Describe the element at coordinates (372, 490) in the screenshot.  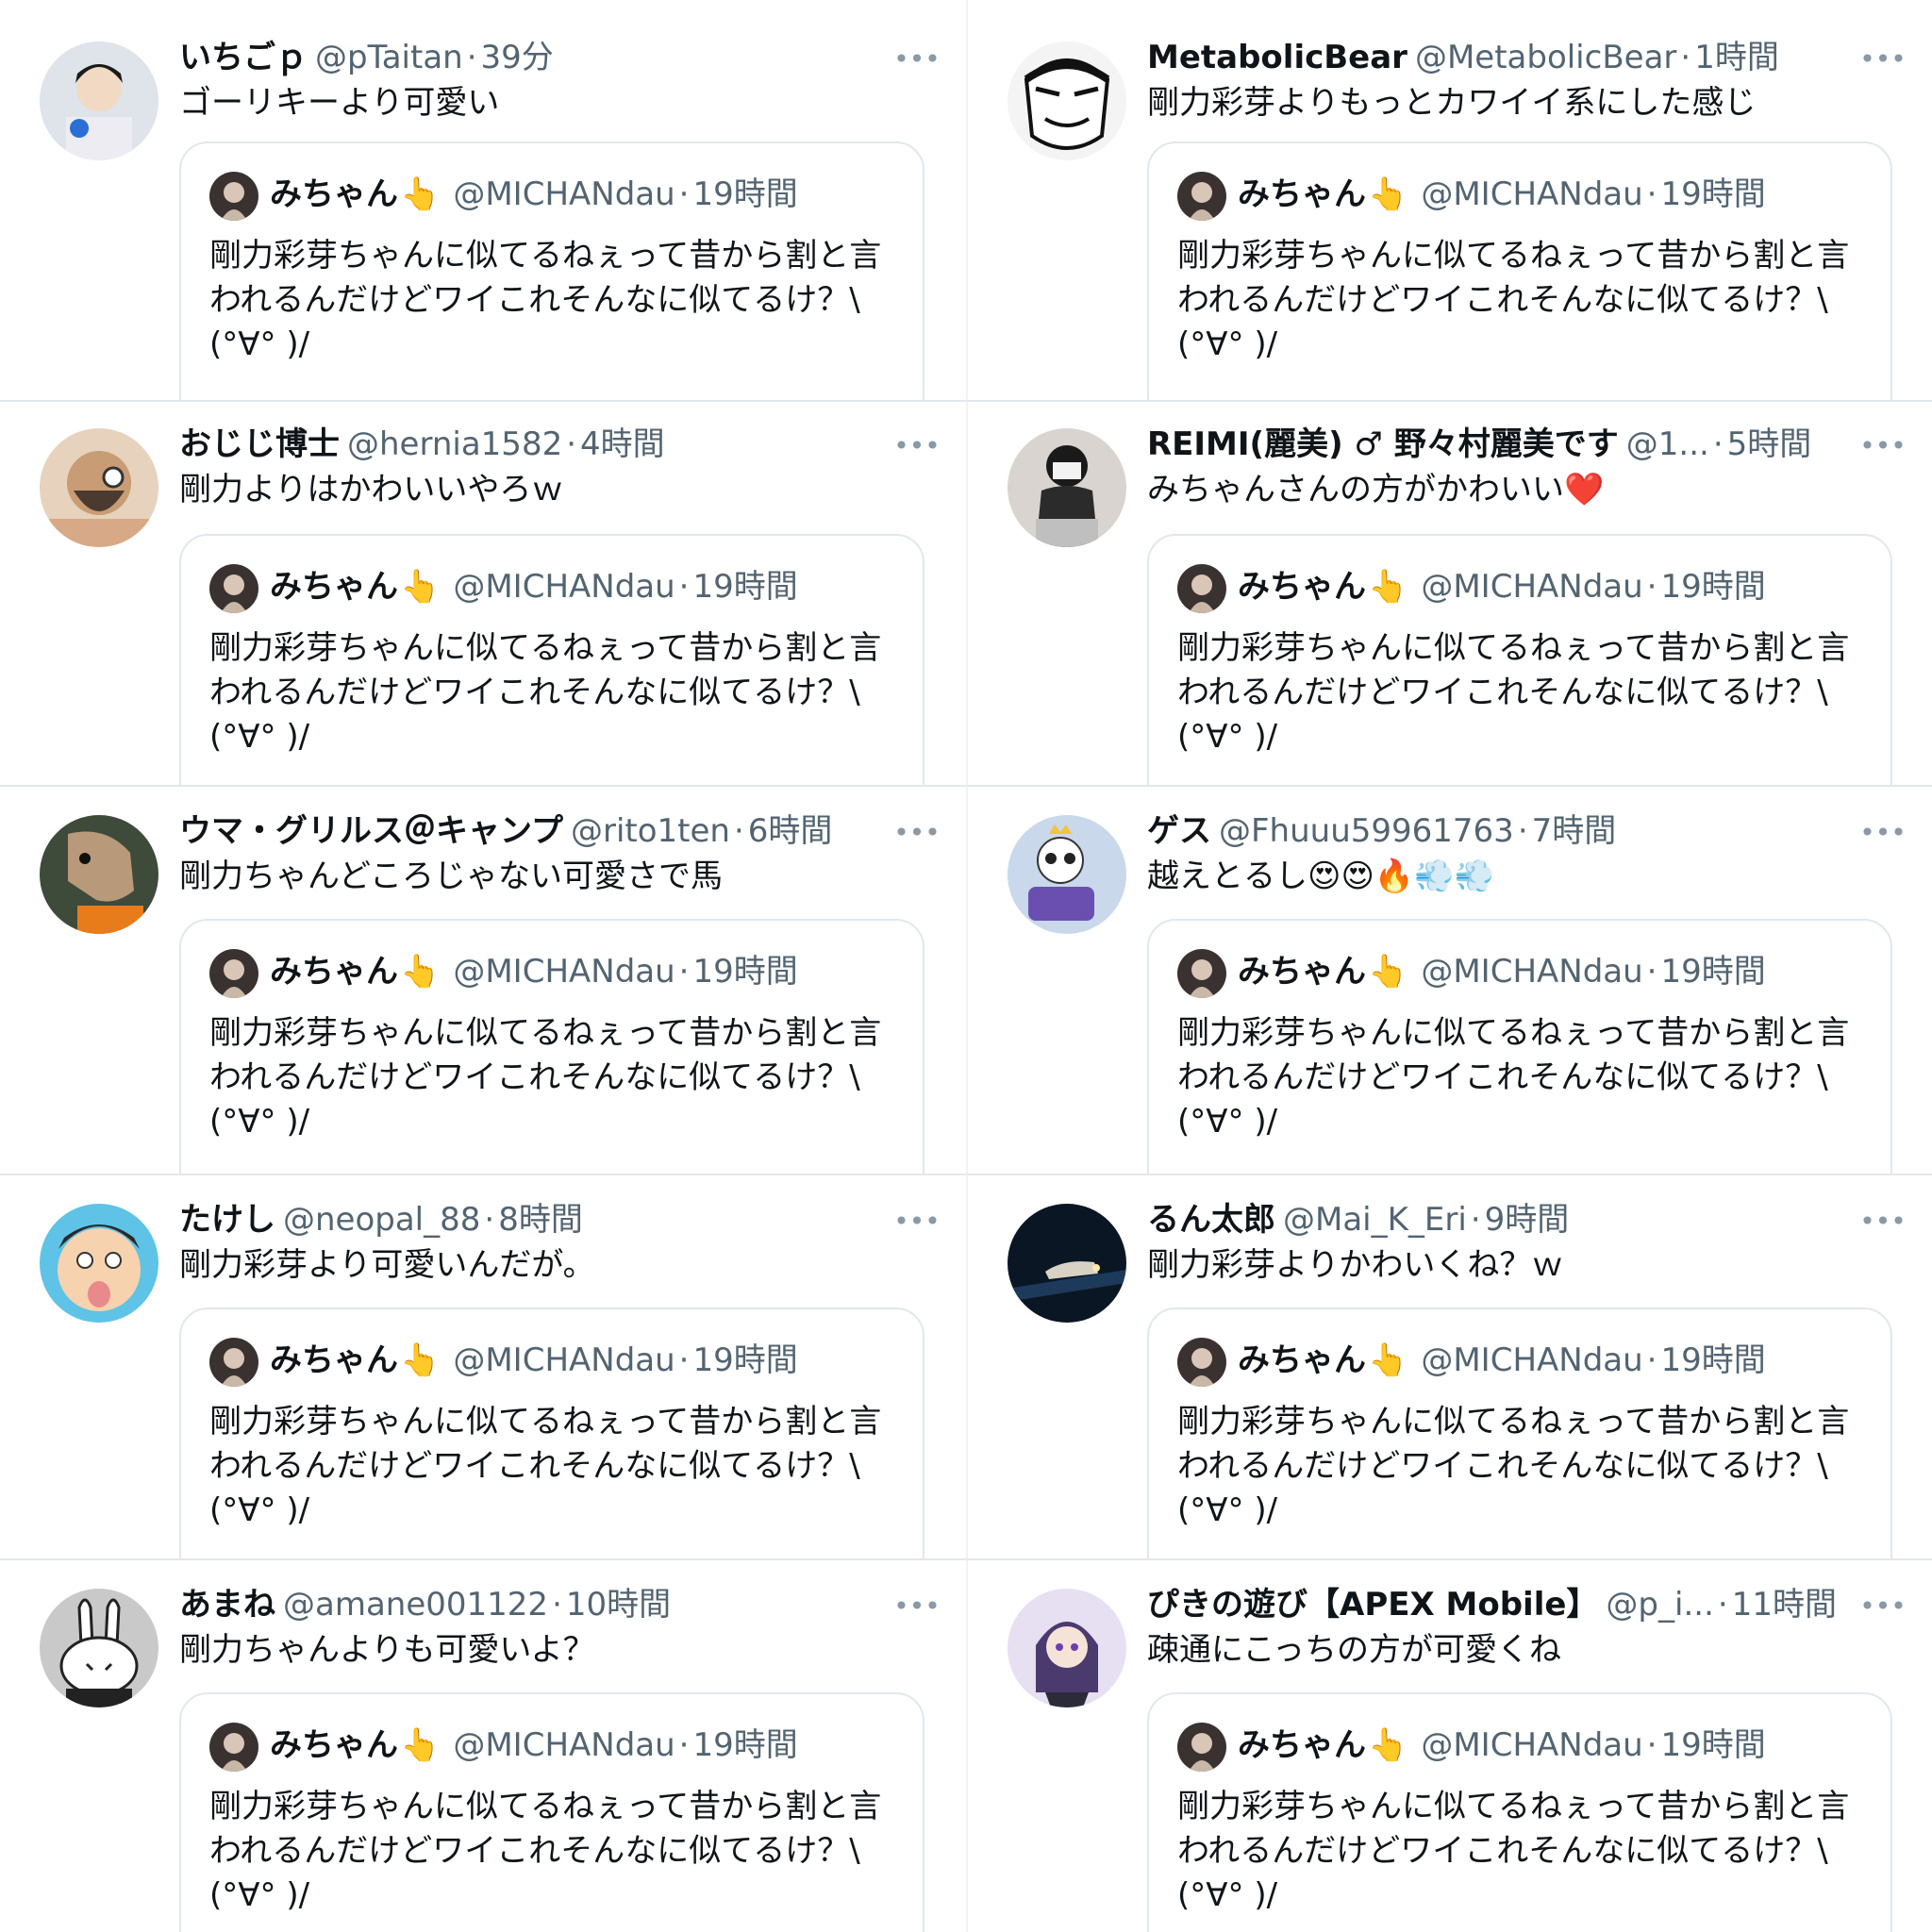
I see `tweet-text: 剛力よりはかわいいやろｗ` at that location.